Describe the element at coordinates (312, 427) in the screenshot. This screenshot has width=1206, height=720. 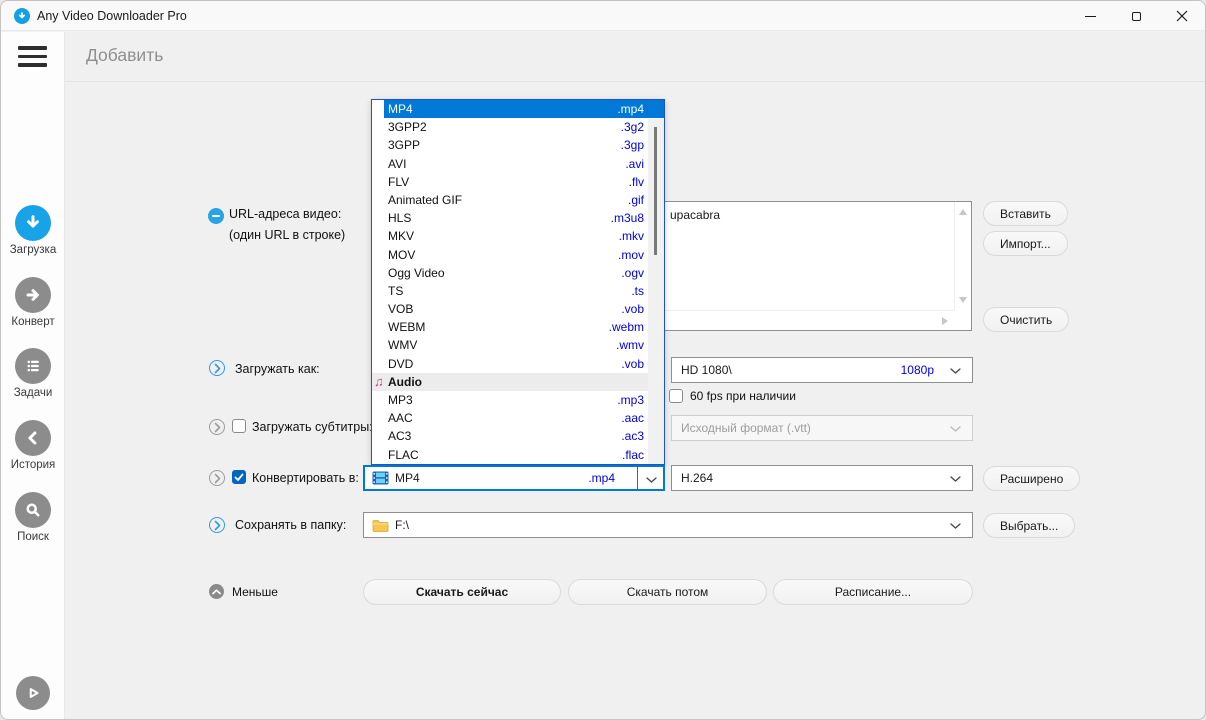
I see `subtitles-label: Загружать субтитры:` at that location.